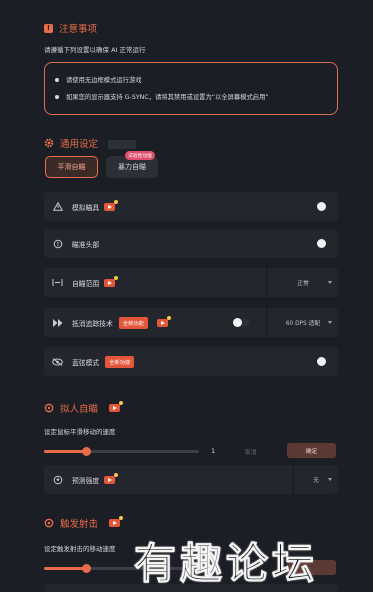  I want to click on notice-item: 请使用无边框模式运行游戏, so click(191, 79).